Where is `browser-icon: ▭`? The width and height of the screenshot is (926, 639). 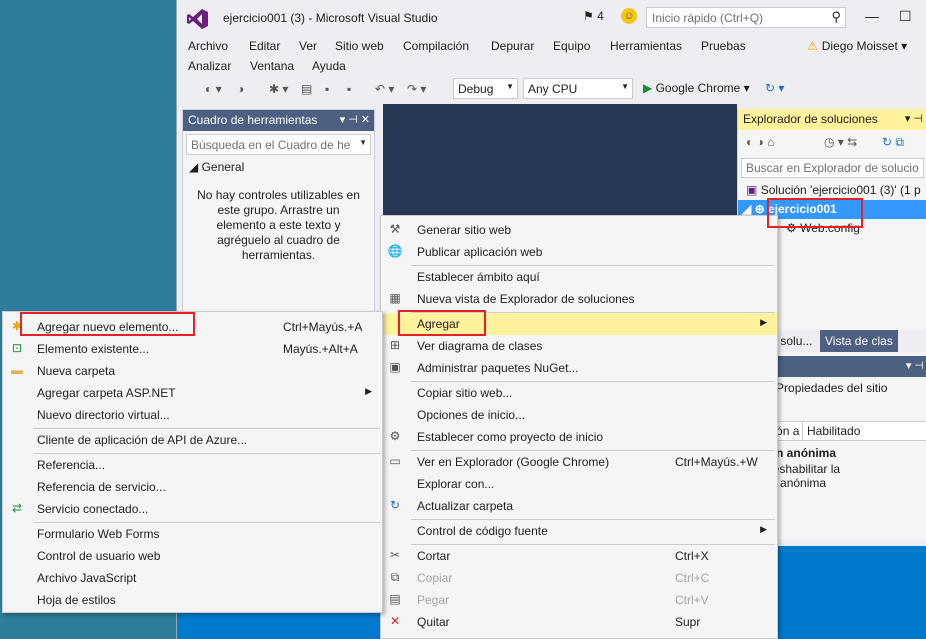 browser-icon: ▭ is located at coordinates (395, 461).